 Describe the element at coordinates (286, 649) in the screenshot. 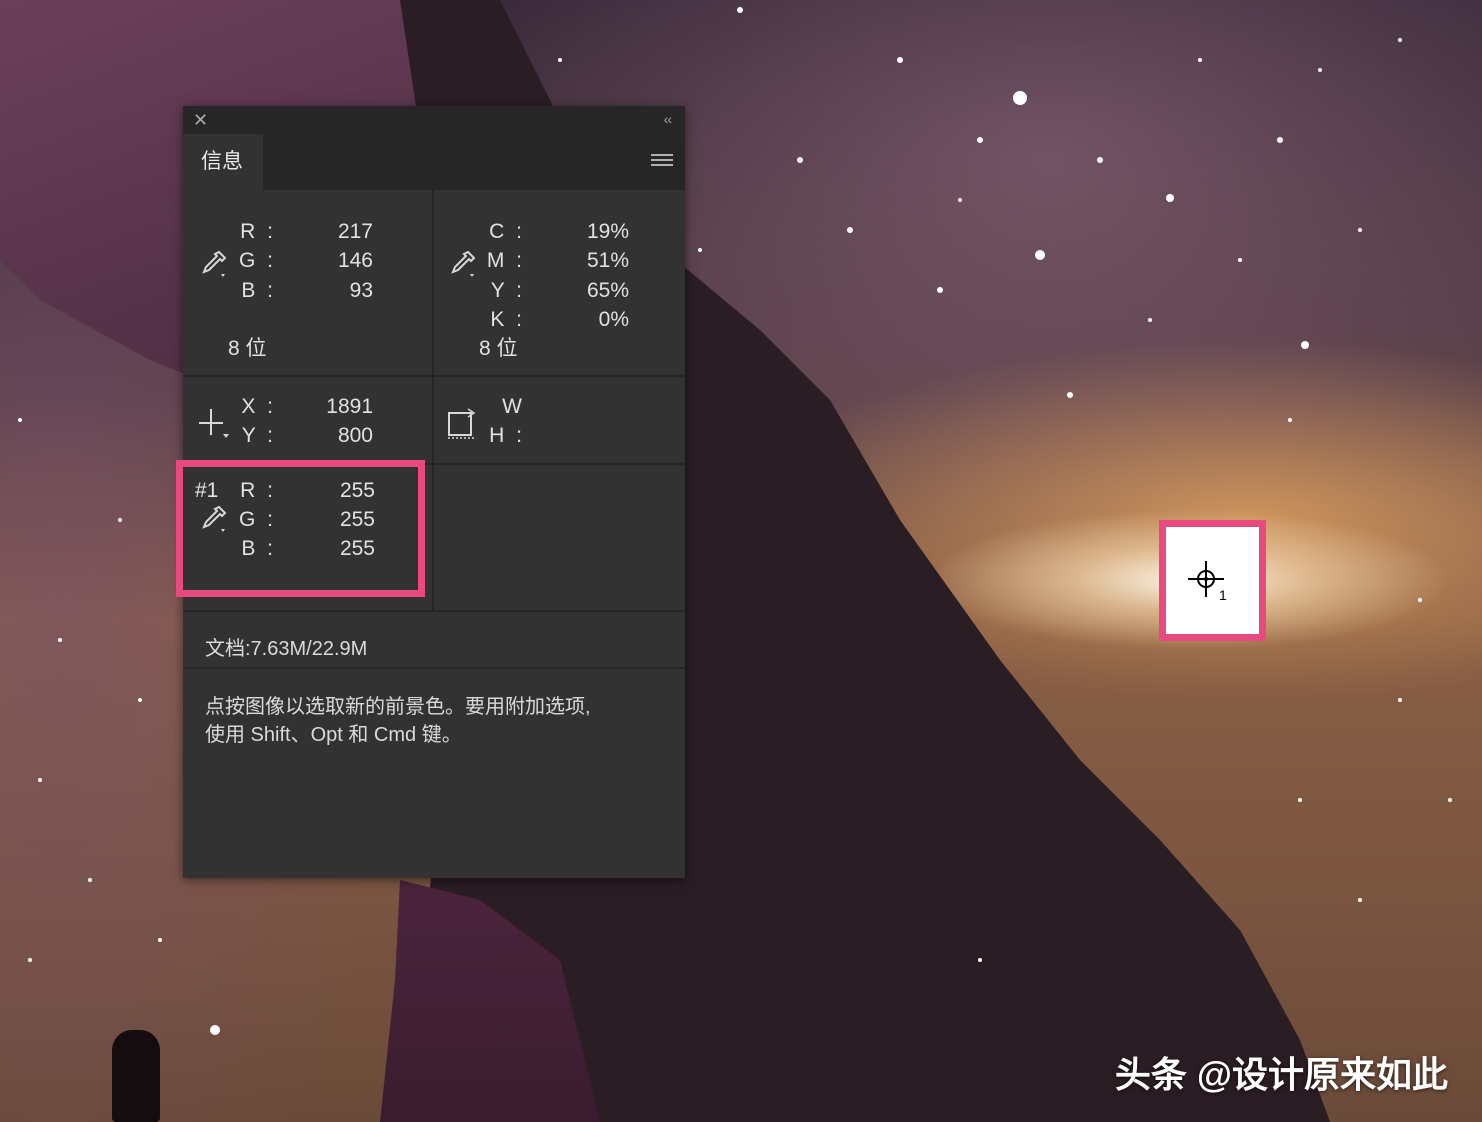

I see `document-size: 文档:7.63M/22.9M` at that location.